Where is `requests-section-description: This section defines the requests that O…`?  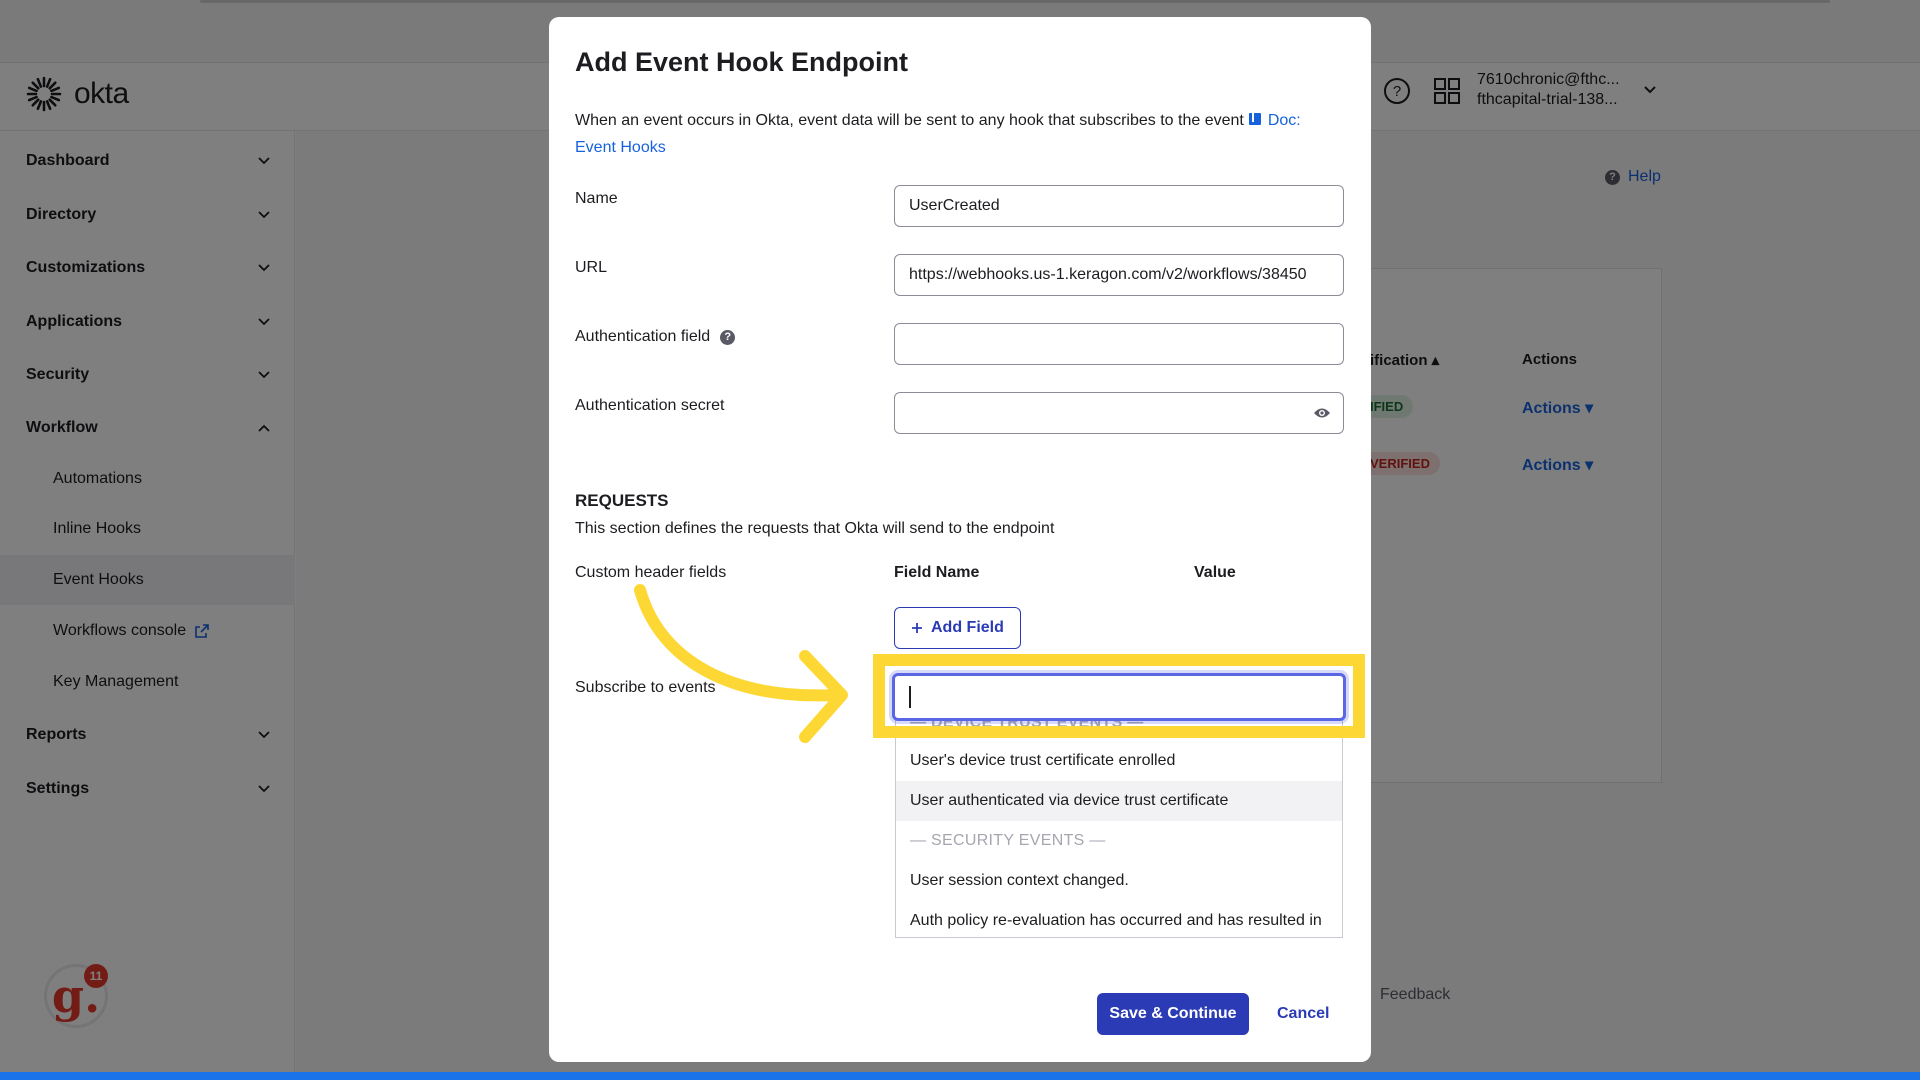
requests-section-description: This section defines the requests that O… is located at coordinates (815, 528).